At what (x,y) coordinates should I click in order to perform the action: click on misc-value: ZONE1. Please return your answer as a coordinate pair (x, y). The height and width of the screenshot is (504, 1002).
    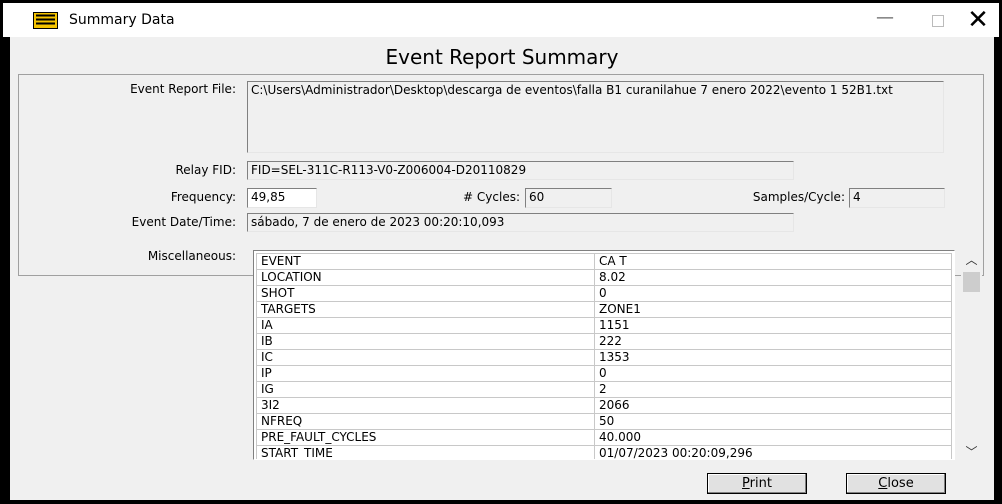
    Looking at the image, I should click on (773, 309).